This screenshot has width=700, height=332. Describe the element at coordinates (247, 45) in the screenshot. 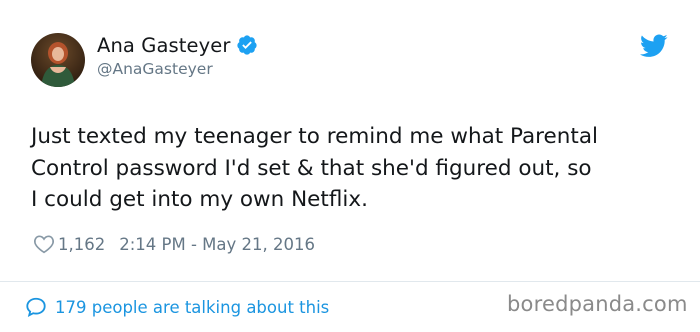

I see `verified-badge-icon` at that location.